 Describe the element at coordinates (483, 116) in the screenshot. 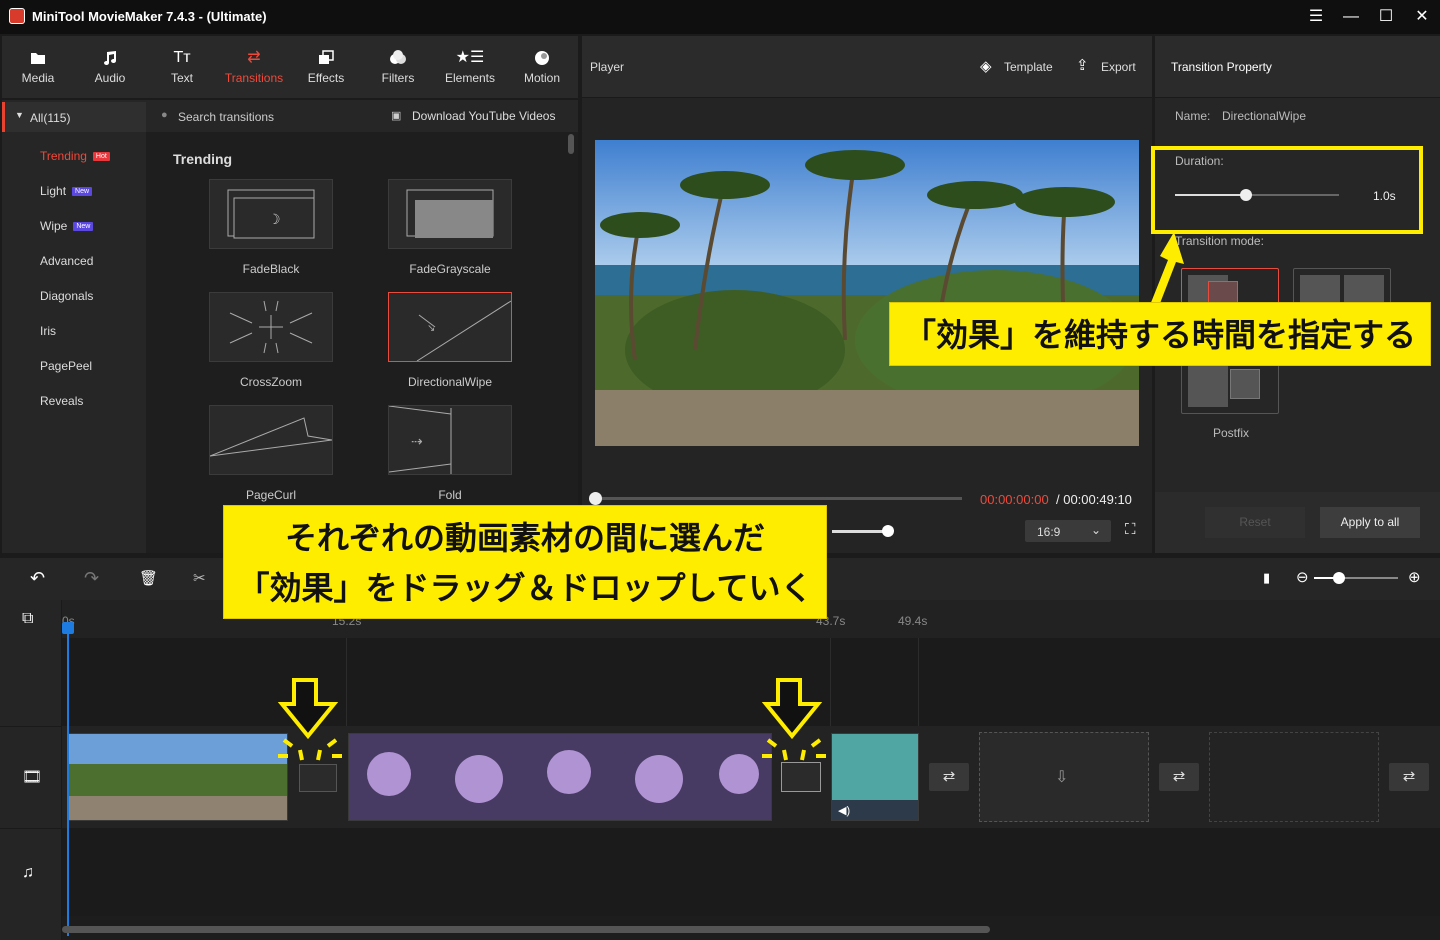

I see `download-youtube-link: Download YouTube Videos` at that location.